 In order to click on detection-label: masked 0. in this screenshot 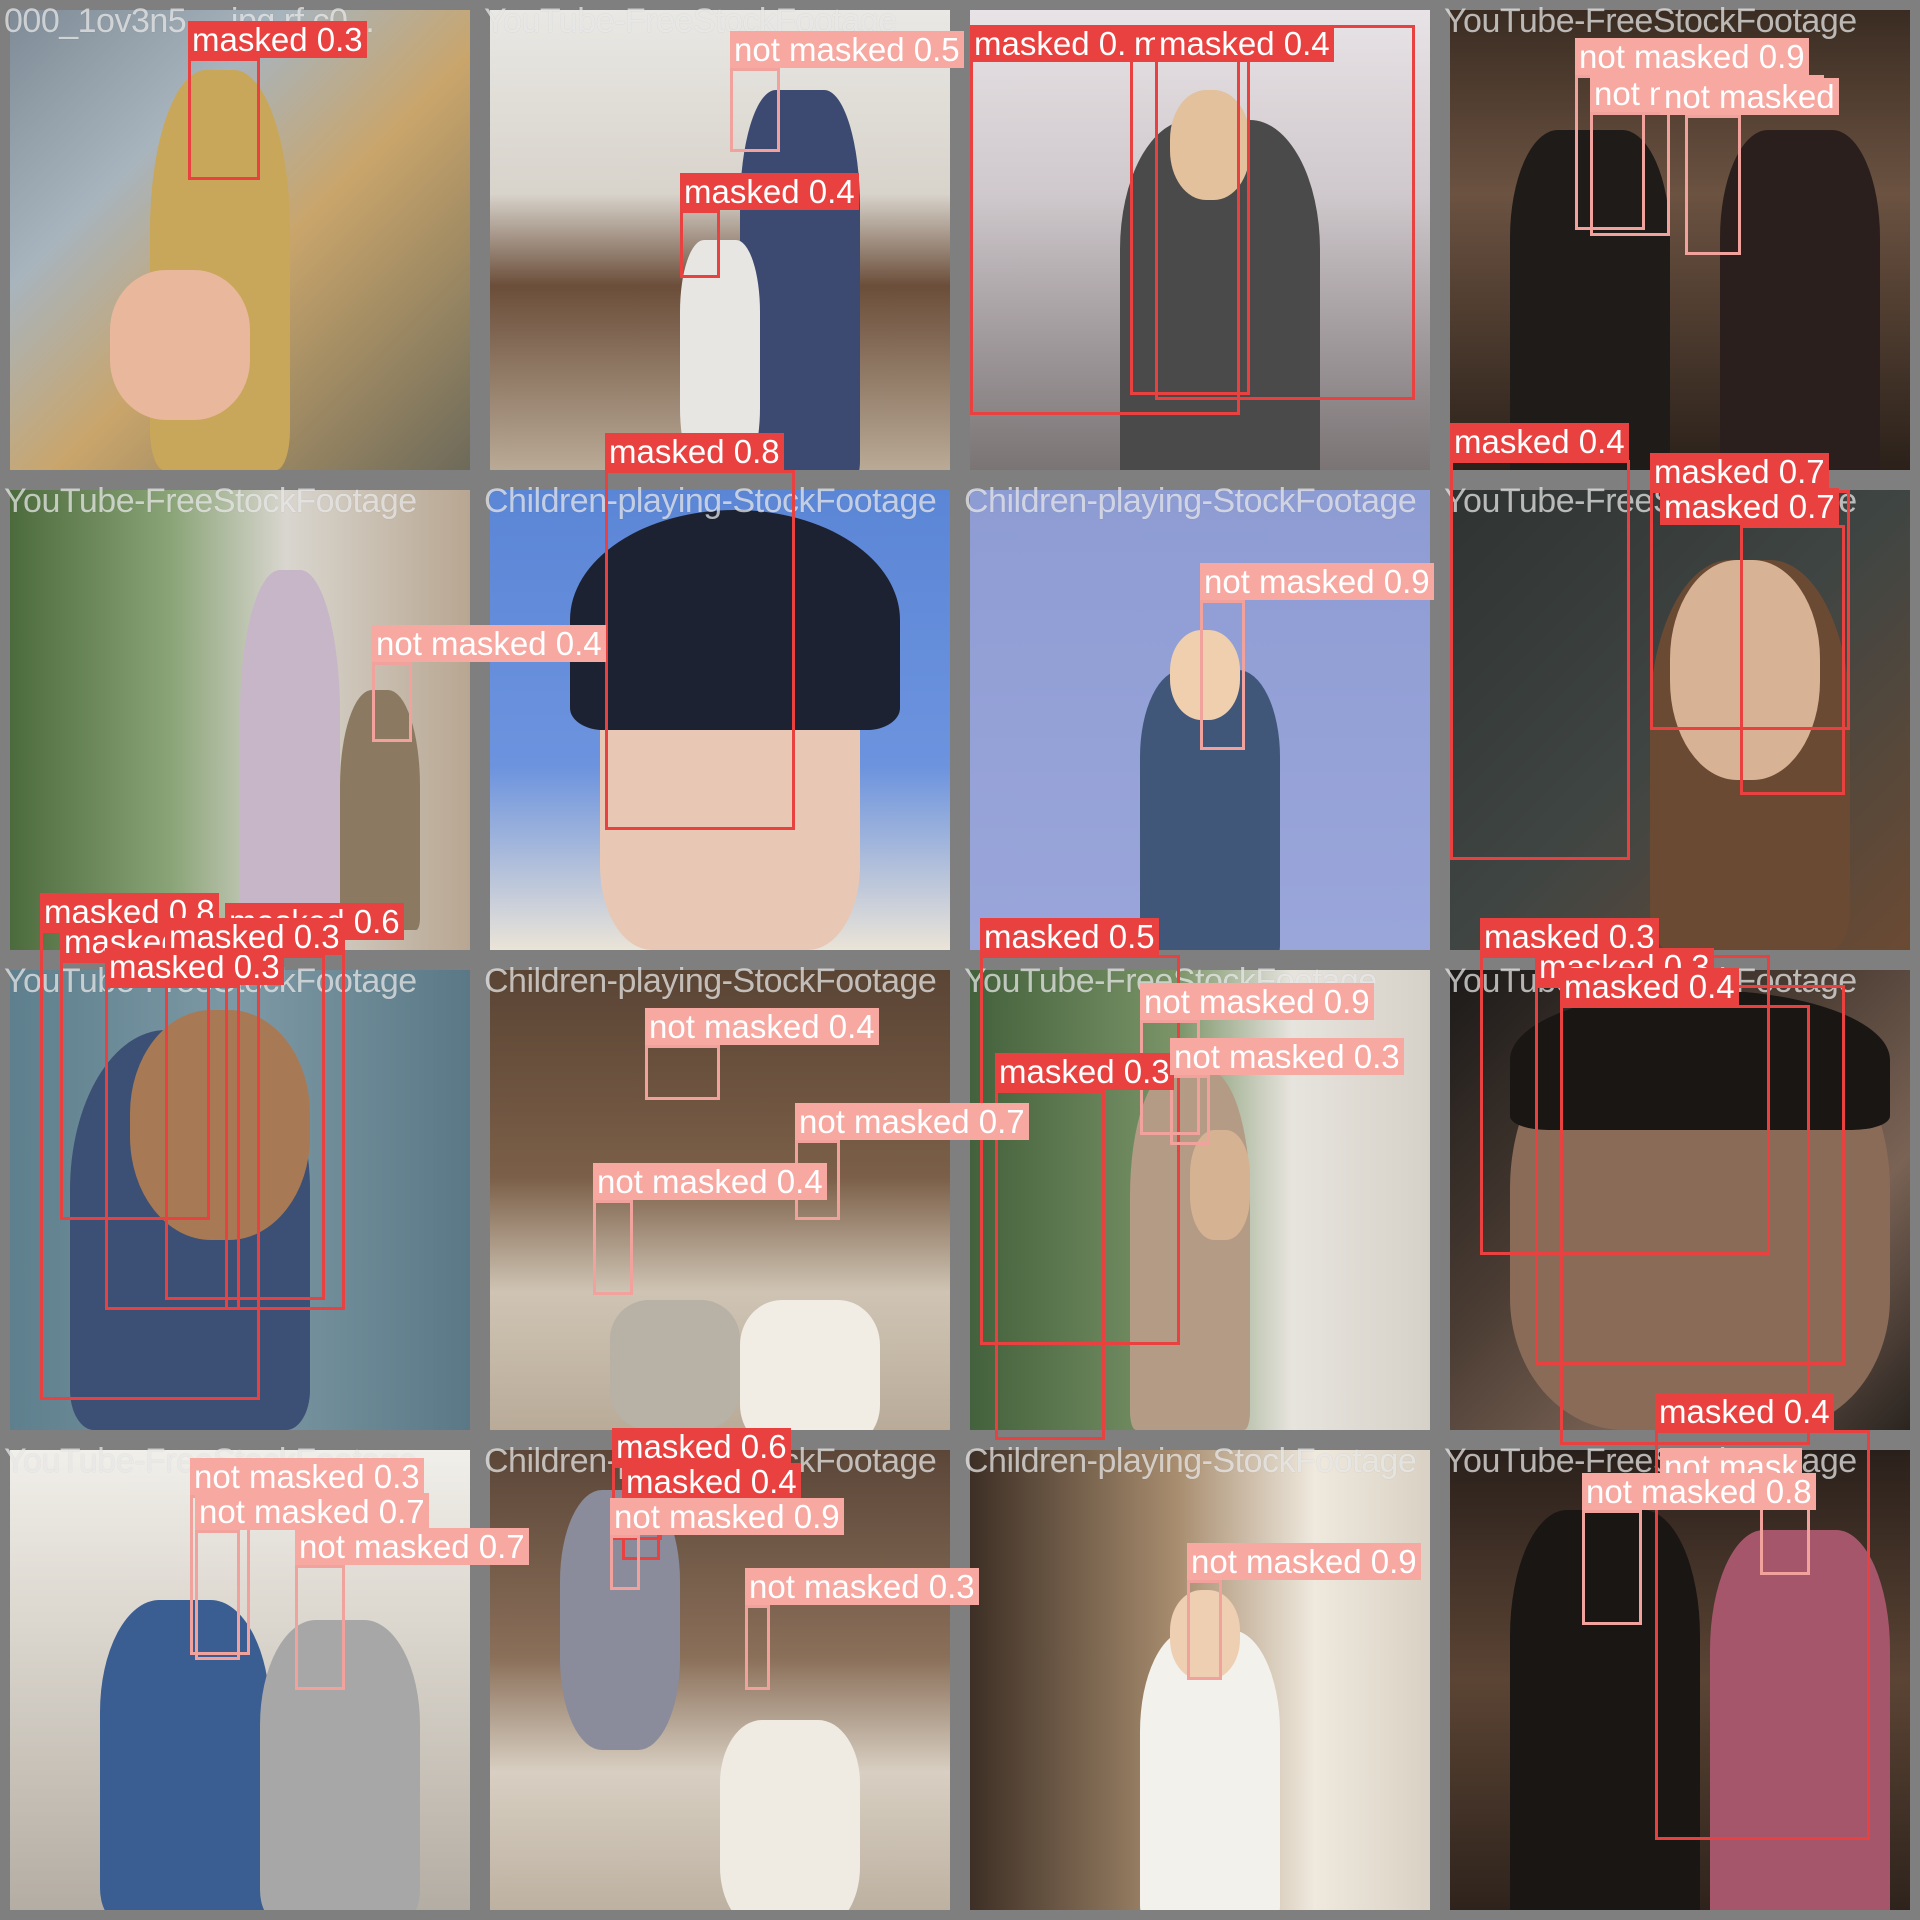, I will do `click(1050, 43)`.